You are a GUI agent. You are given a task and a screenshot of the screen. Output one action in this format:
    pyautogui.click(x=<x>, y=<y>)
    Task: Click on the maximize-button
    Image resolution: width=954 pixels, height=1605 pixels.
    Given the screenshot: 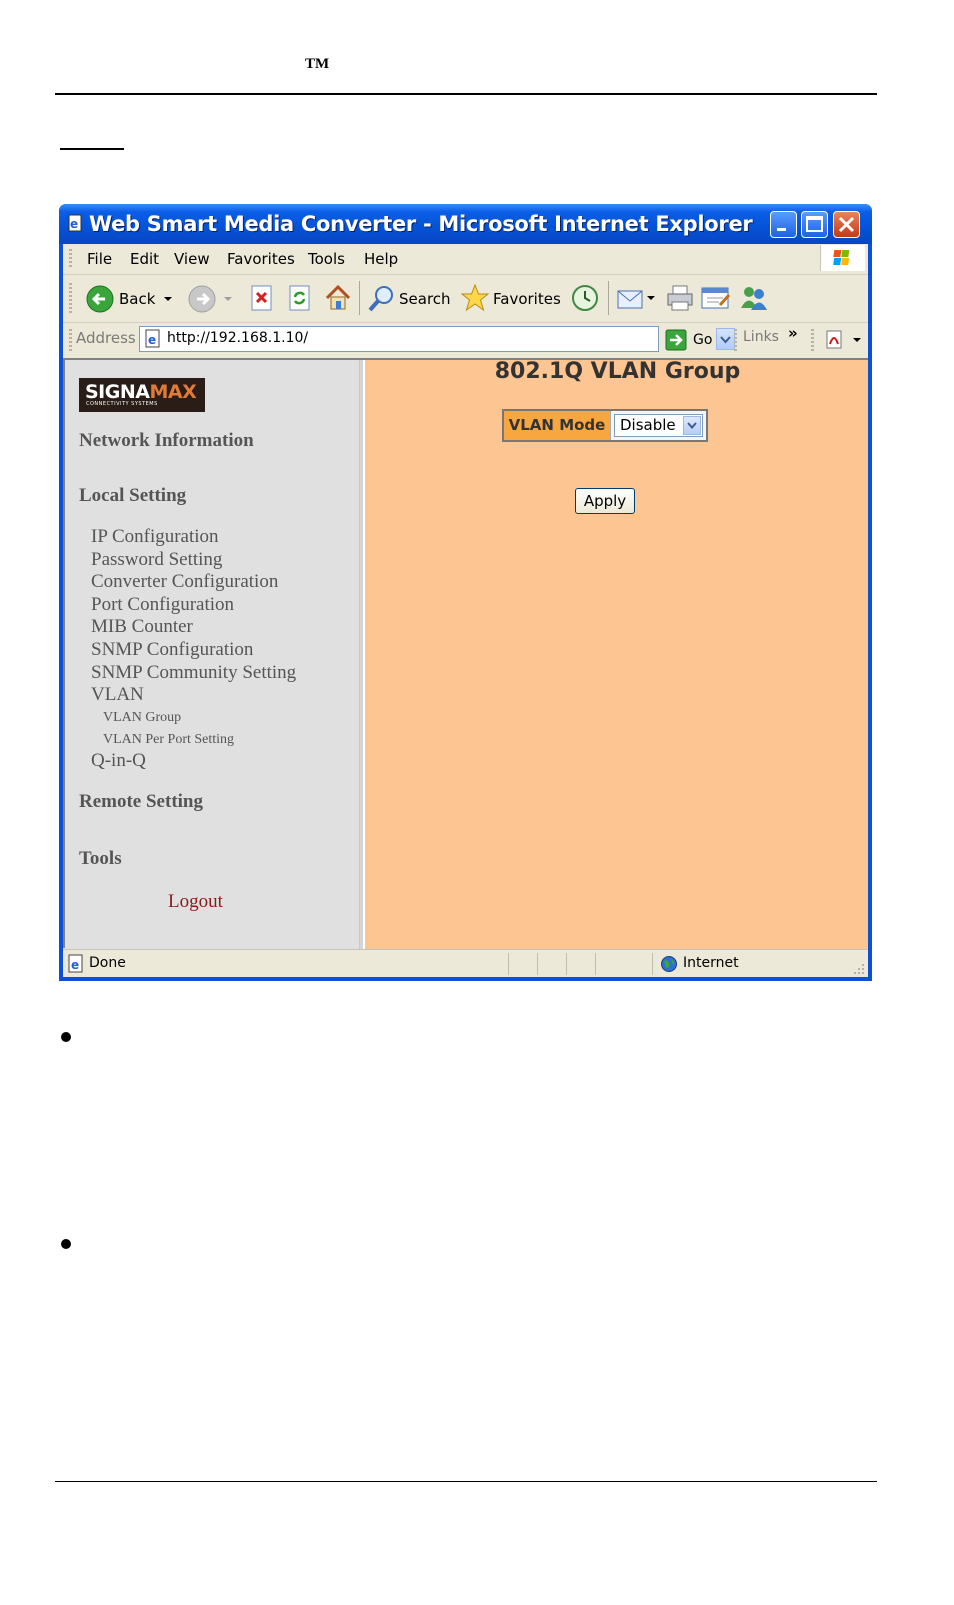 What is the action you would take?
    pyautogui.click(x=814, y=224)
    